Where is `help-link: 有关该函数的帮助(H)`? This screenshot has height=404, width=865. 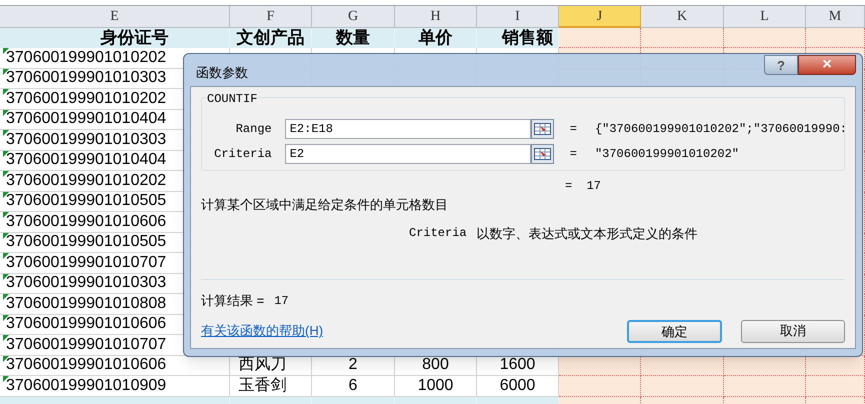 help-link: 有关该函数的帮助(H) is located at coordinates (262, 331).